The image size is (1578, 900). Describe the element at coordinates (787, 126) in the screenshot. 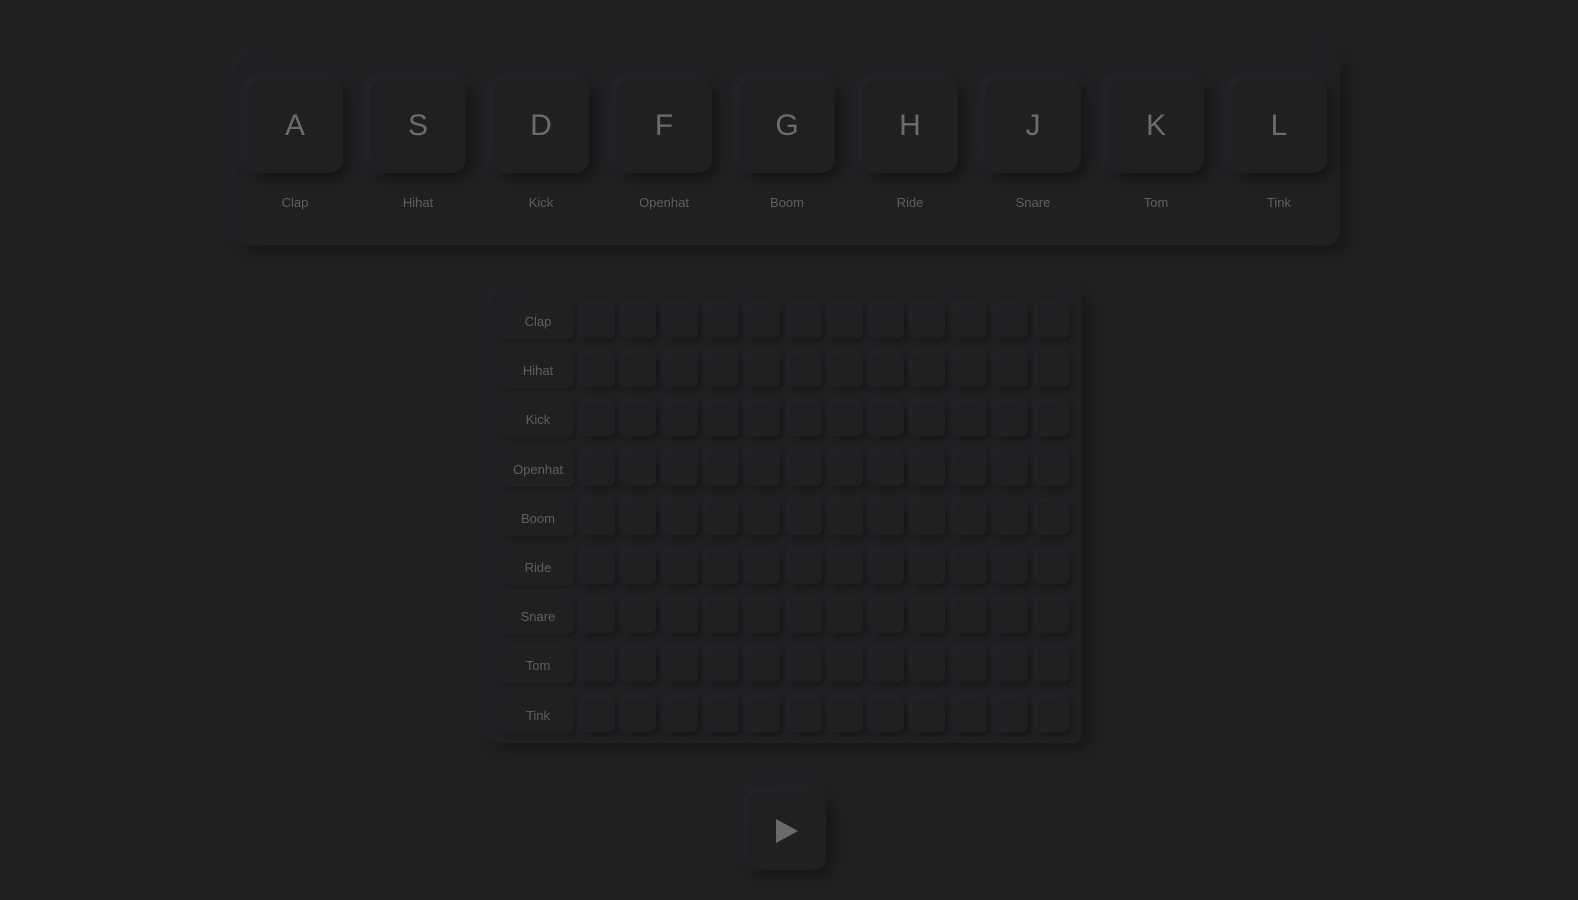

I see `key-g-button: G` at that location.